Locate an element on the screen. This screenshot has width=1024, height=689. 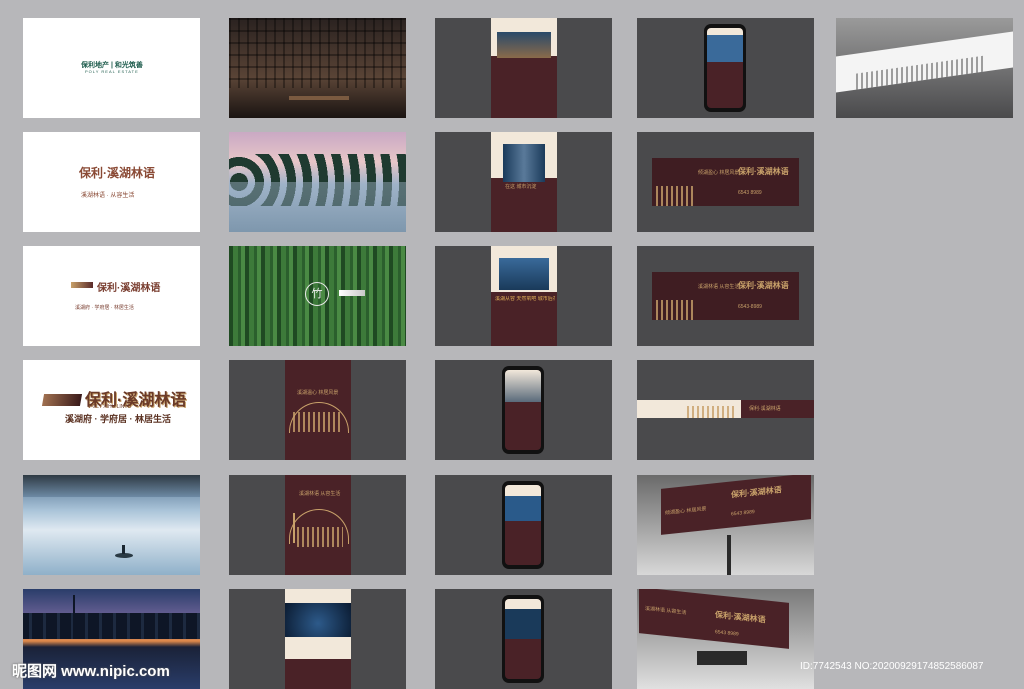
billboard-pole is located at coordinates (729, 555).